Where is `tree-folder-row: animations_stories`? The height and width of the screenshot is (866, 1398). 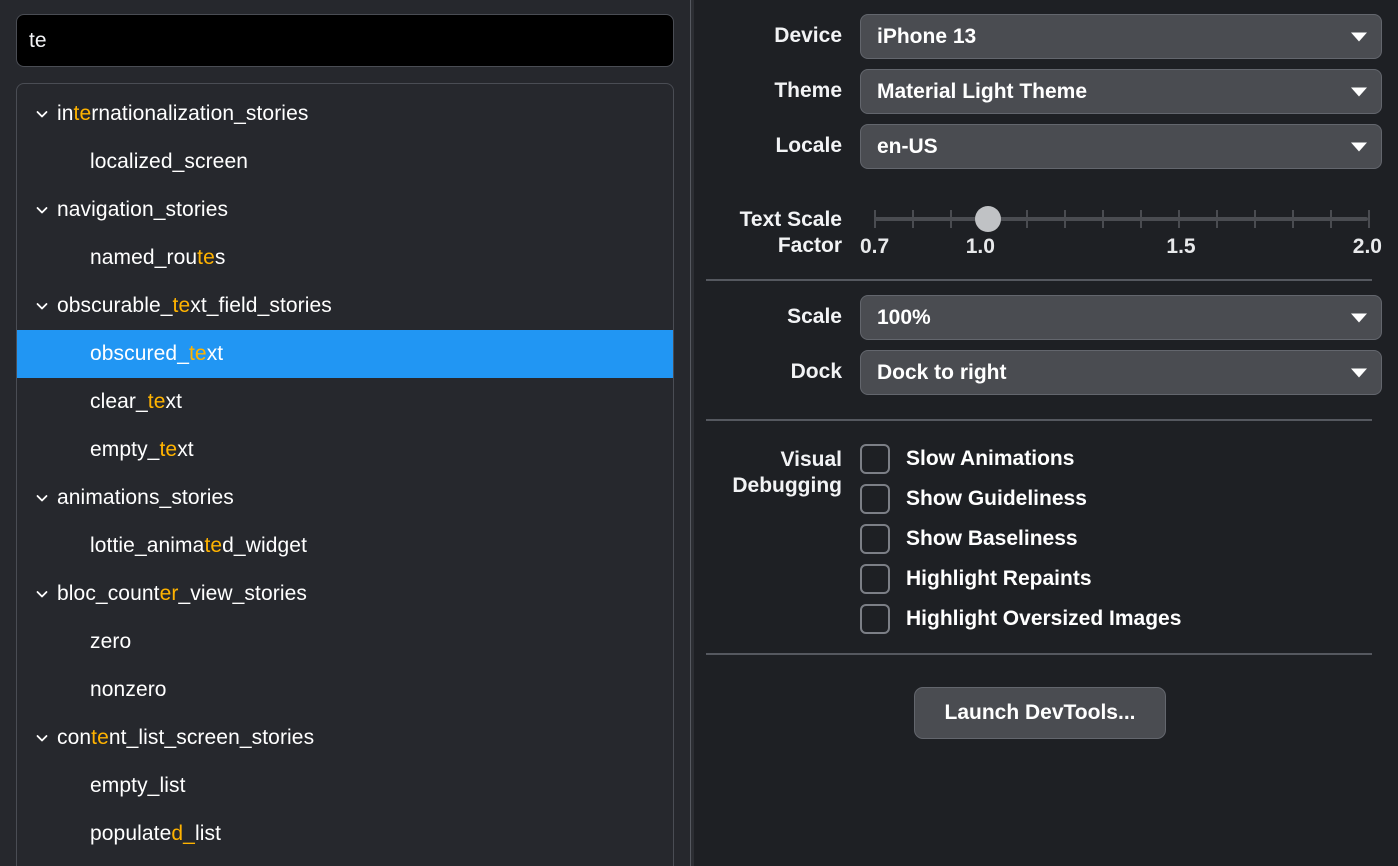
tree-folder-row: animations_stories is located at coordinates (345, 498).